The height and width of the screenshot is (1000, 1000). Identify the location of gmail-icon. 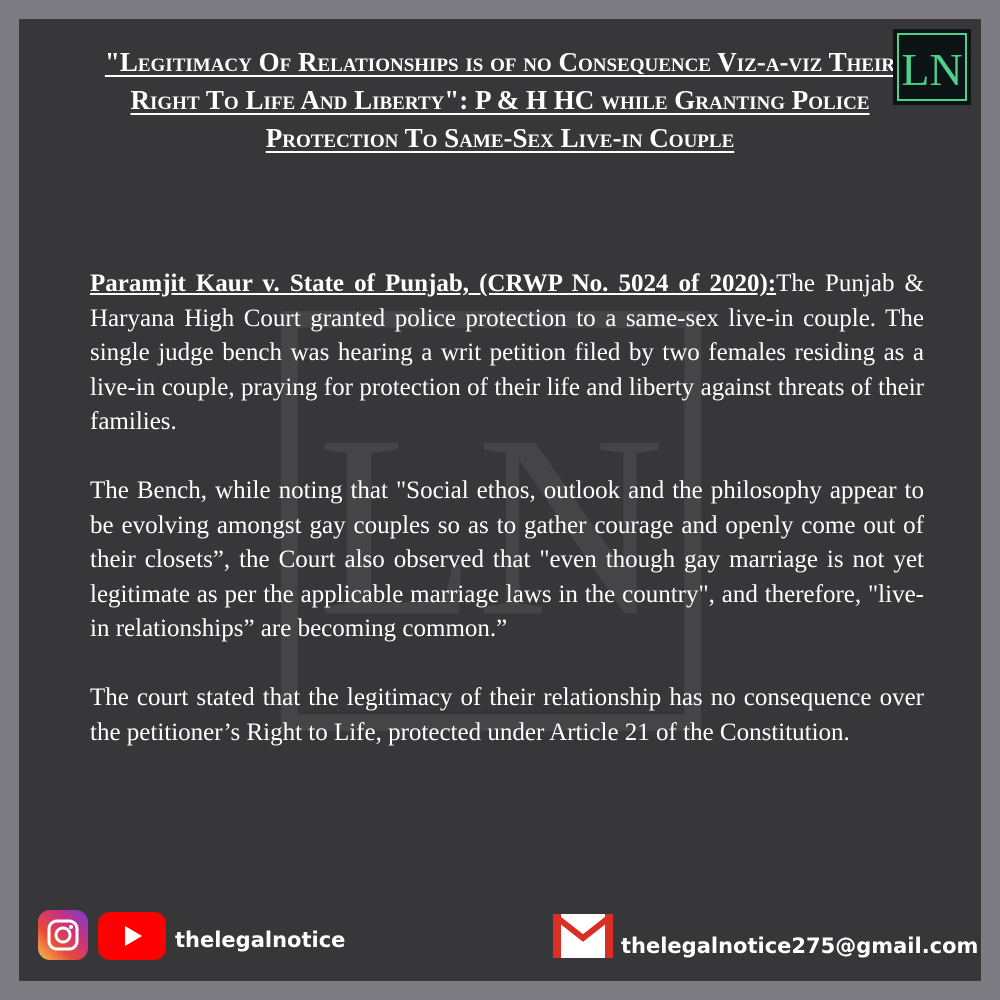
(583, 936).